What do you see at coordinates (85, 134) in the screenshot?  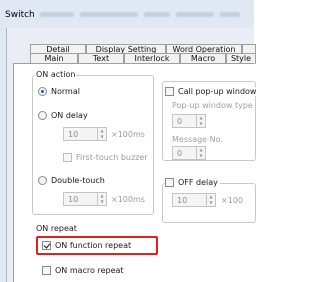 I see `on-delay-spinner: 10 ▲ ▼` at bounding box center [85, 134].